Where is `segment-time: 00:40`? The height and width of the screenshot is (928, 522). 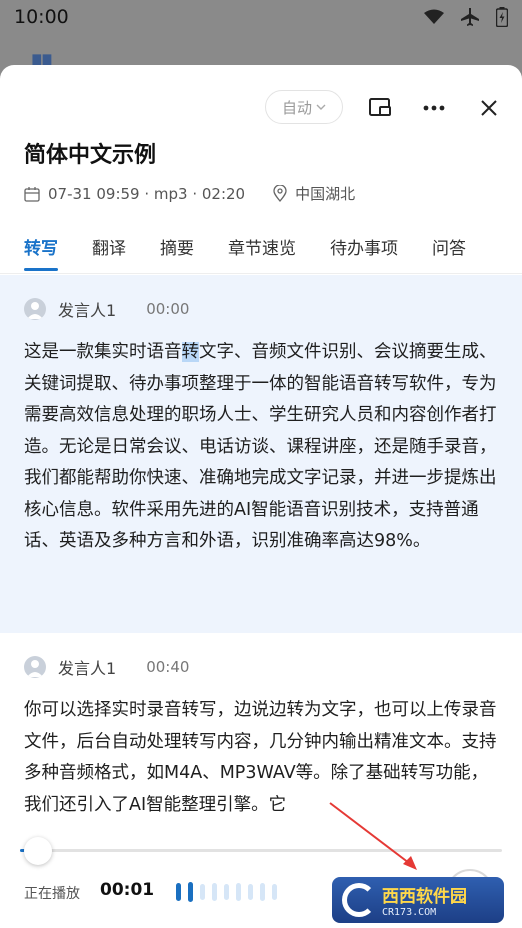
segment-time: 00:40 is located at coordinates (167, 667).